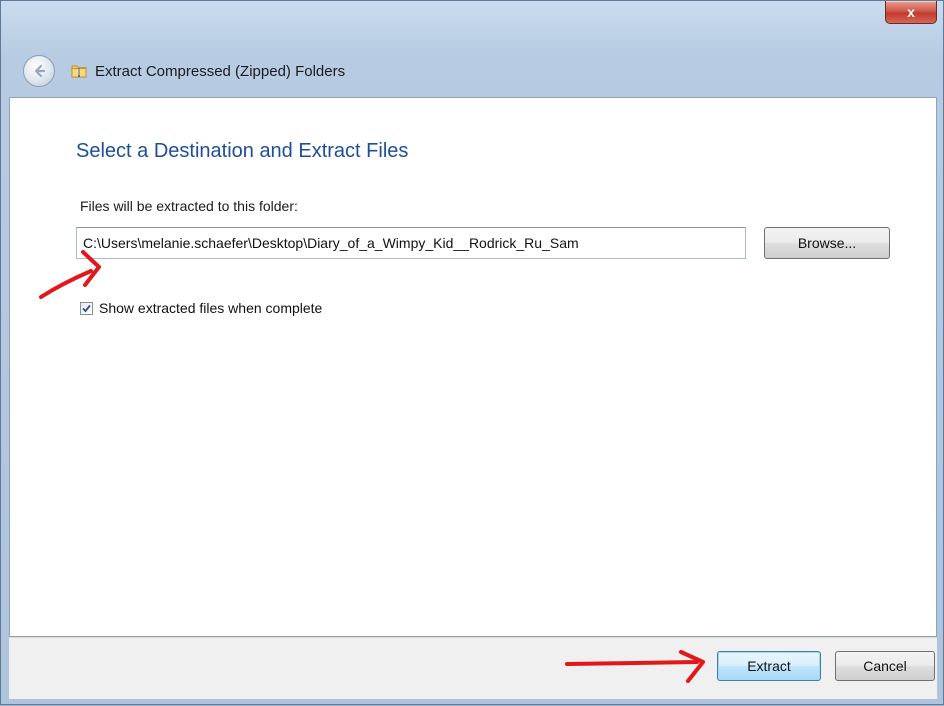 The image size is (944, 706). What do you see at coordinates (242, 151) in the screenshot?
I see `page-heading: Select a Destination and Extract Files` at bounding box center [242, 151].